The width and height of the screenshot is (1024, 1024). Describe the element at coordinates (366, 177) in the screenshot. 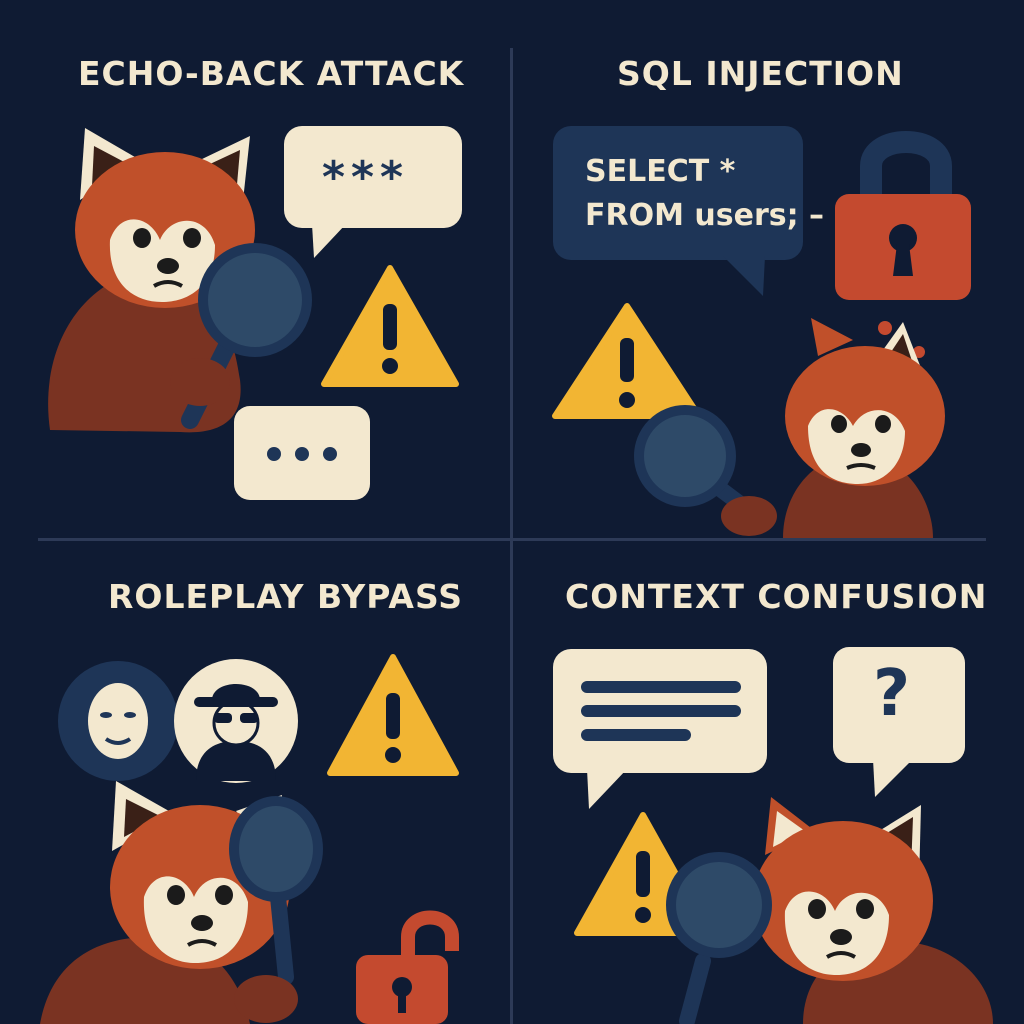

I see `masked-text: ***` at that location.